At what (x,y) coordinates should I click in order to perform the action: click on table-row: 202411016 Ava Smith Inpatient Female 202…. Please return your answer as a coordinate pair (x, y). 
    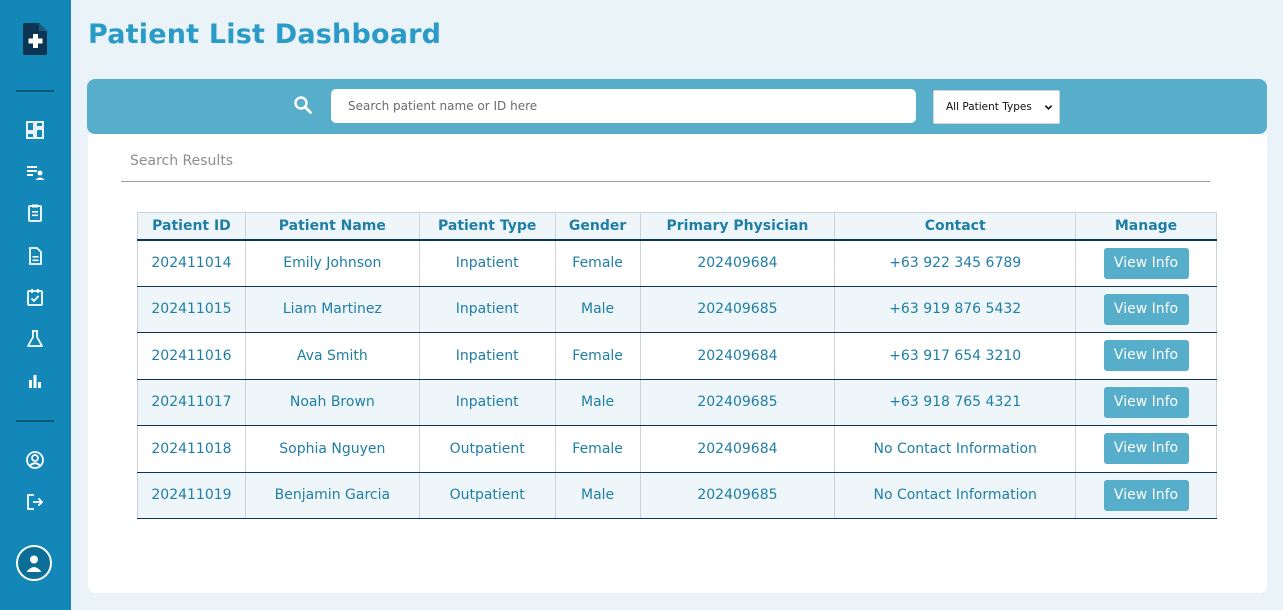
    Looking at the image, I should click on (677, 356).